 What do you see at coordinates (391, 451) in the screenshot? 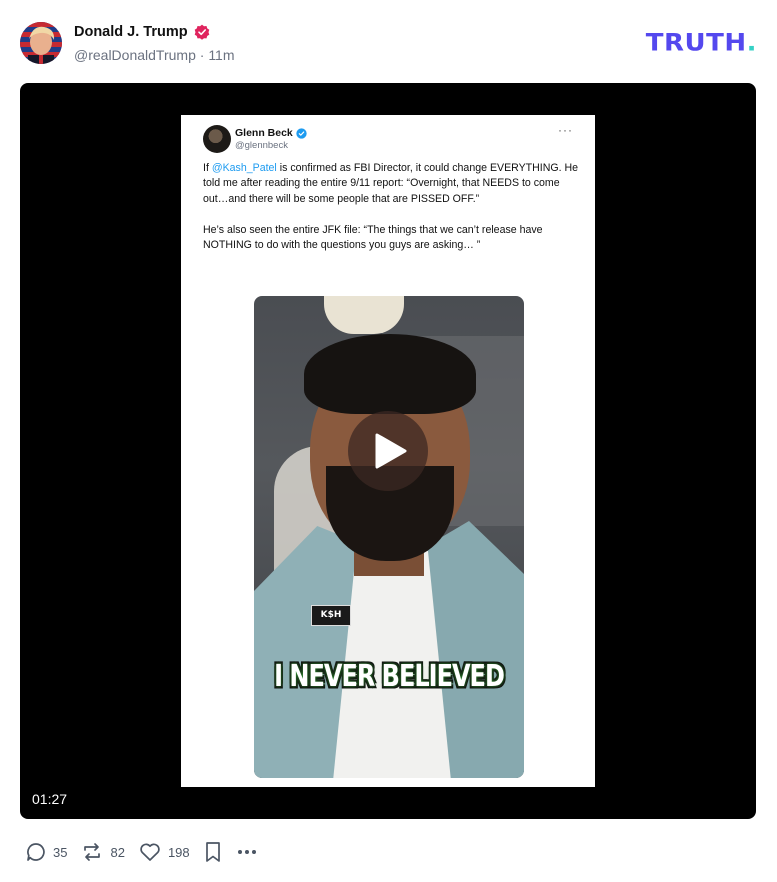
I see `play-icon` at bounding box center [391, 451].